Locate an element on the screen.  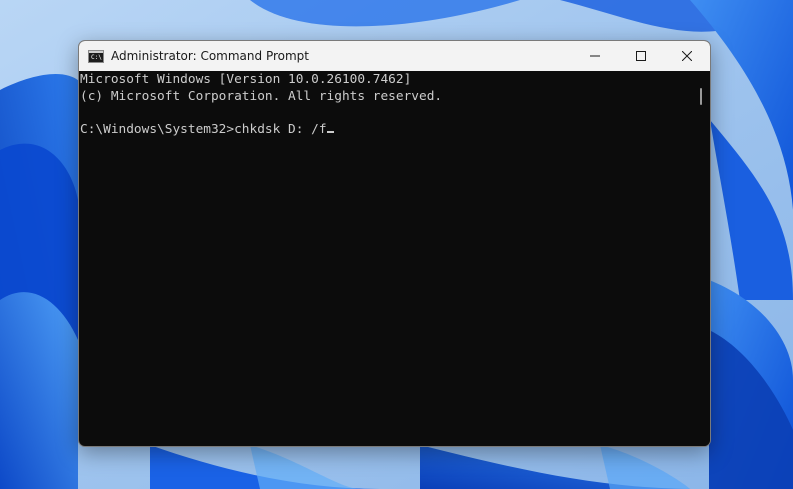
close-icon is located at coordinates (687, 56).